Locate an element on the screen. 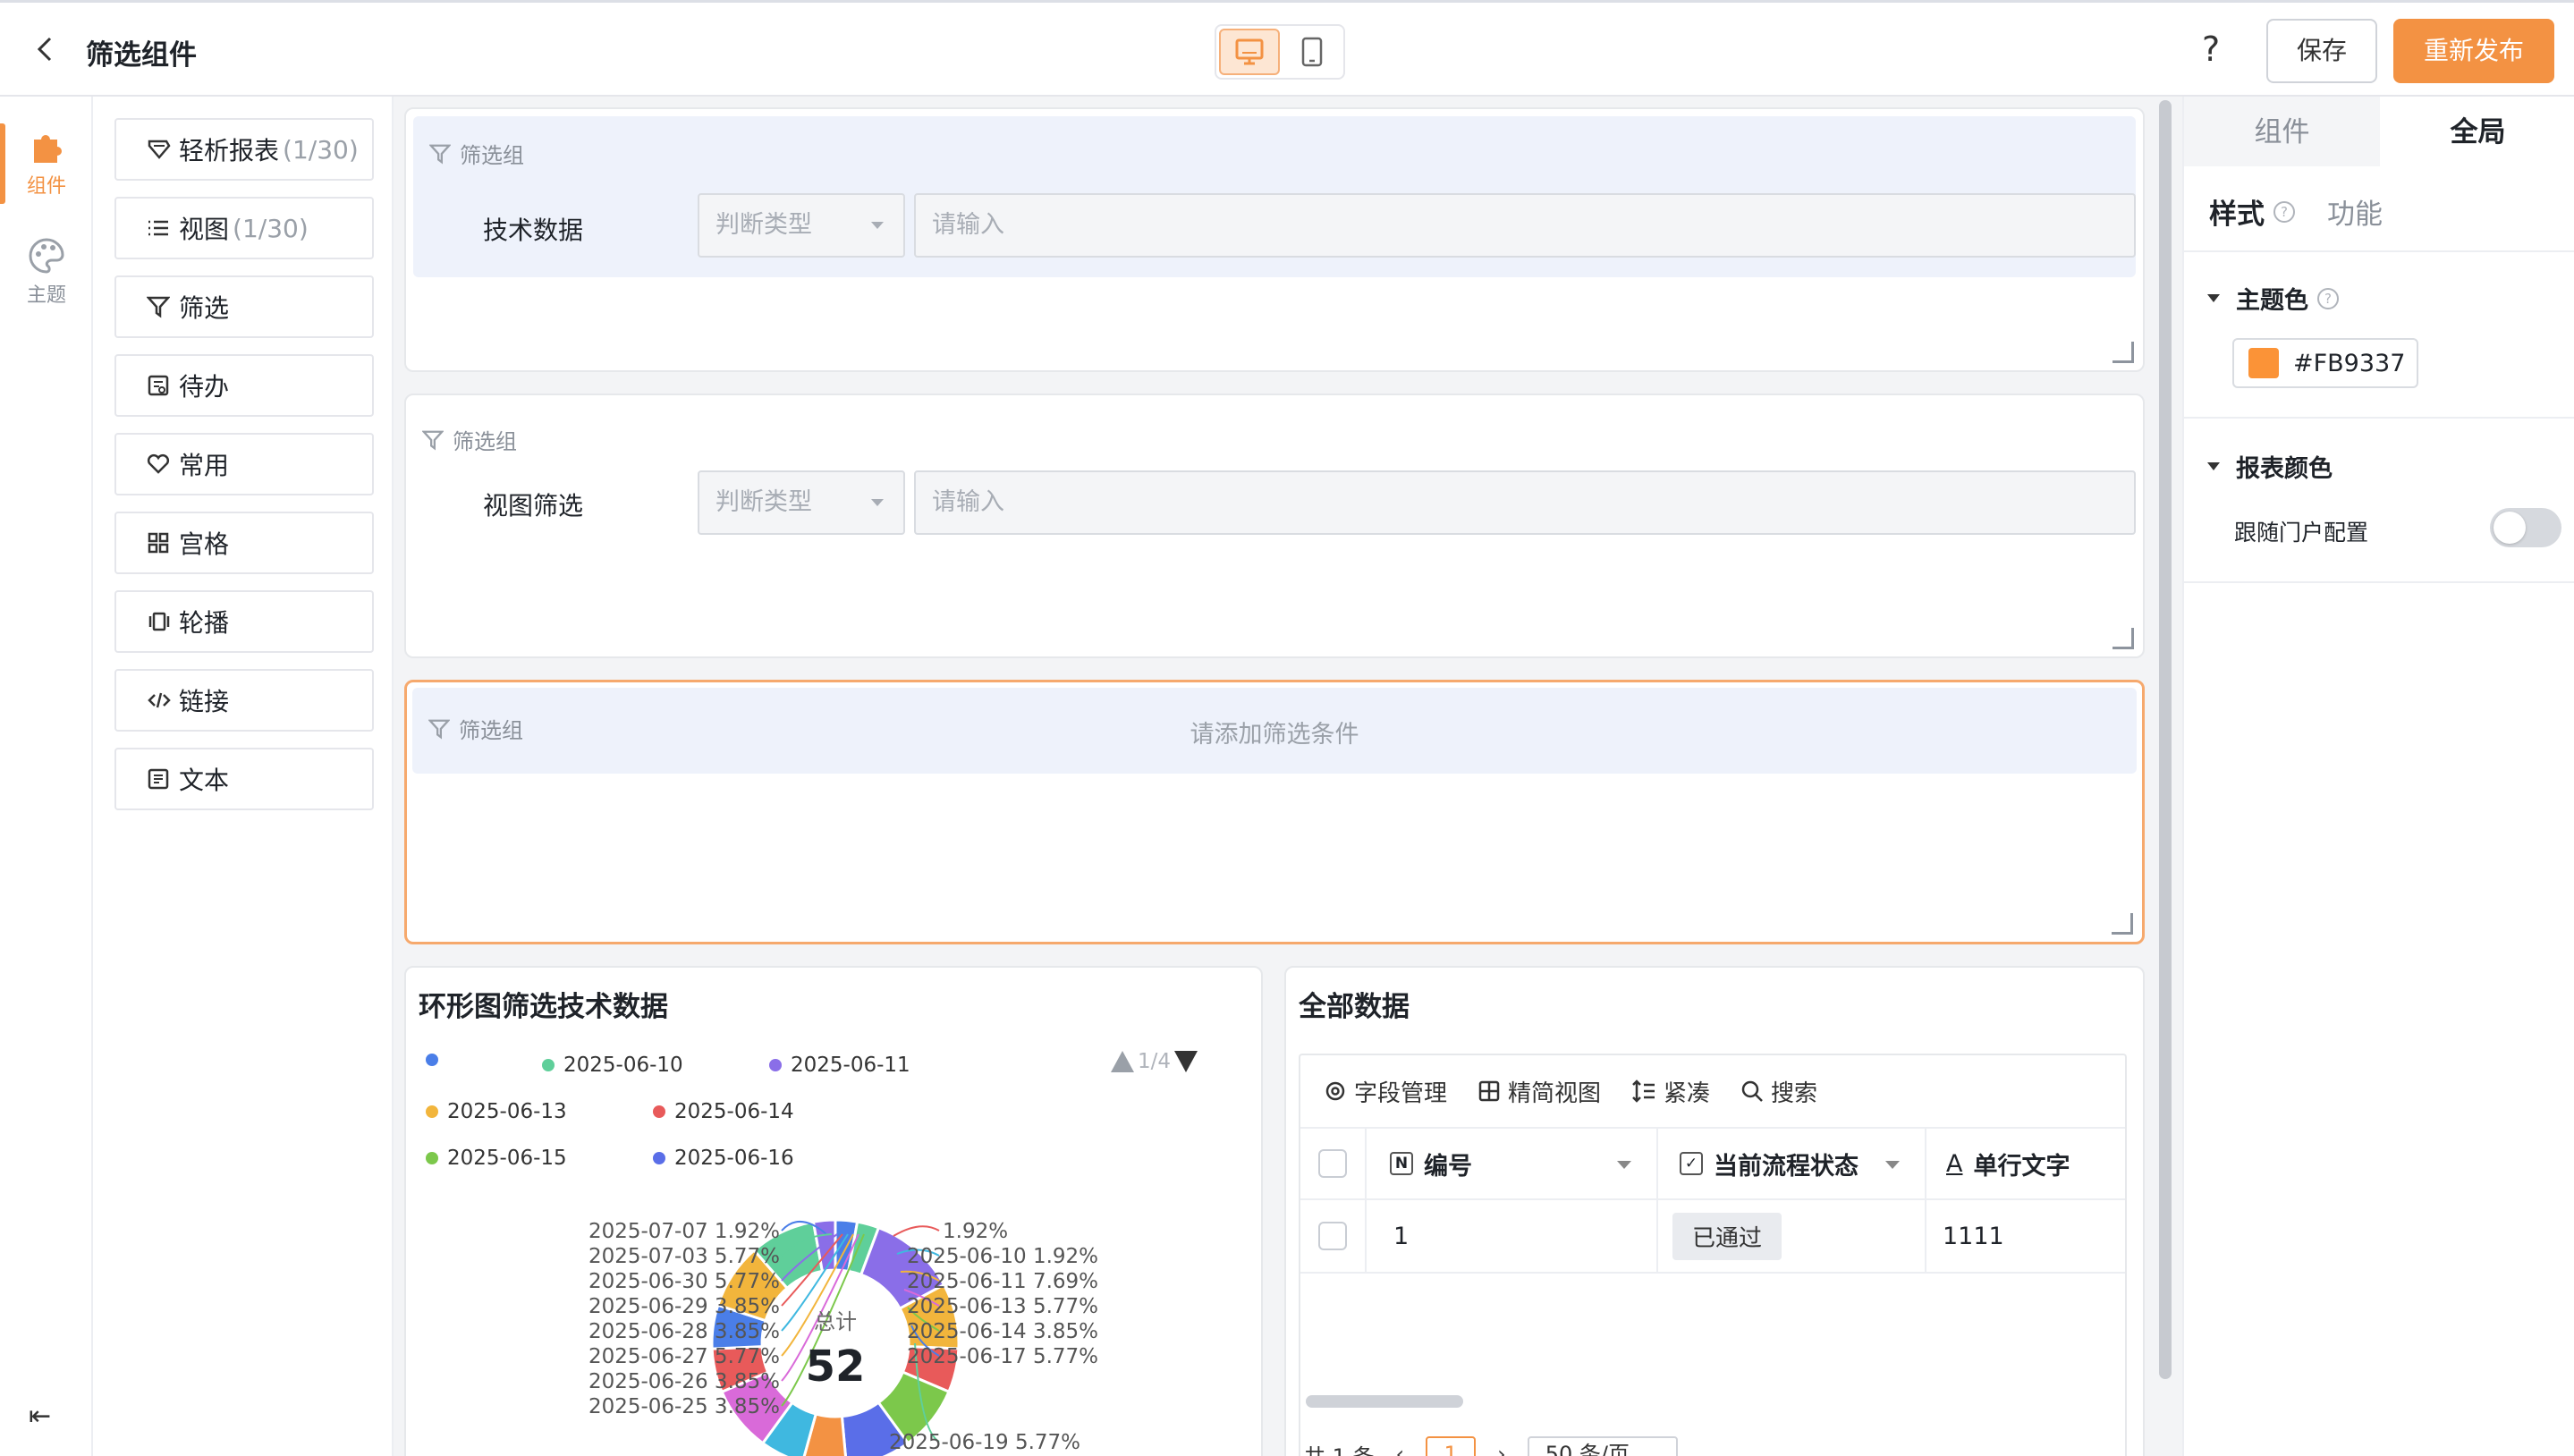  slice-label: 2025-06-13 5.77% is located at coordinates (1002, 1306).